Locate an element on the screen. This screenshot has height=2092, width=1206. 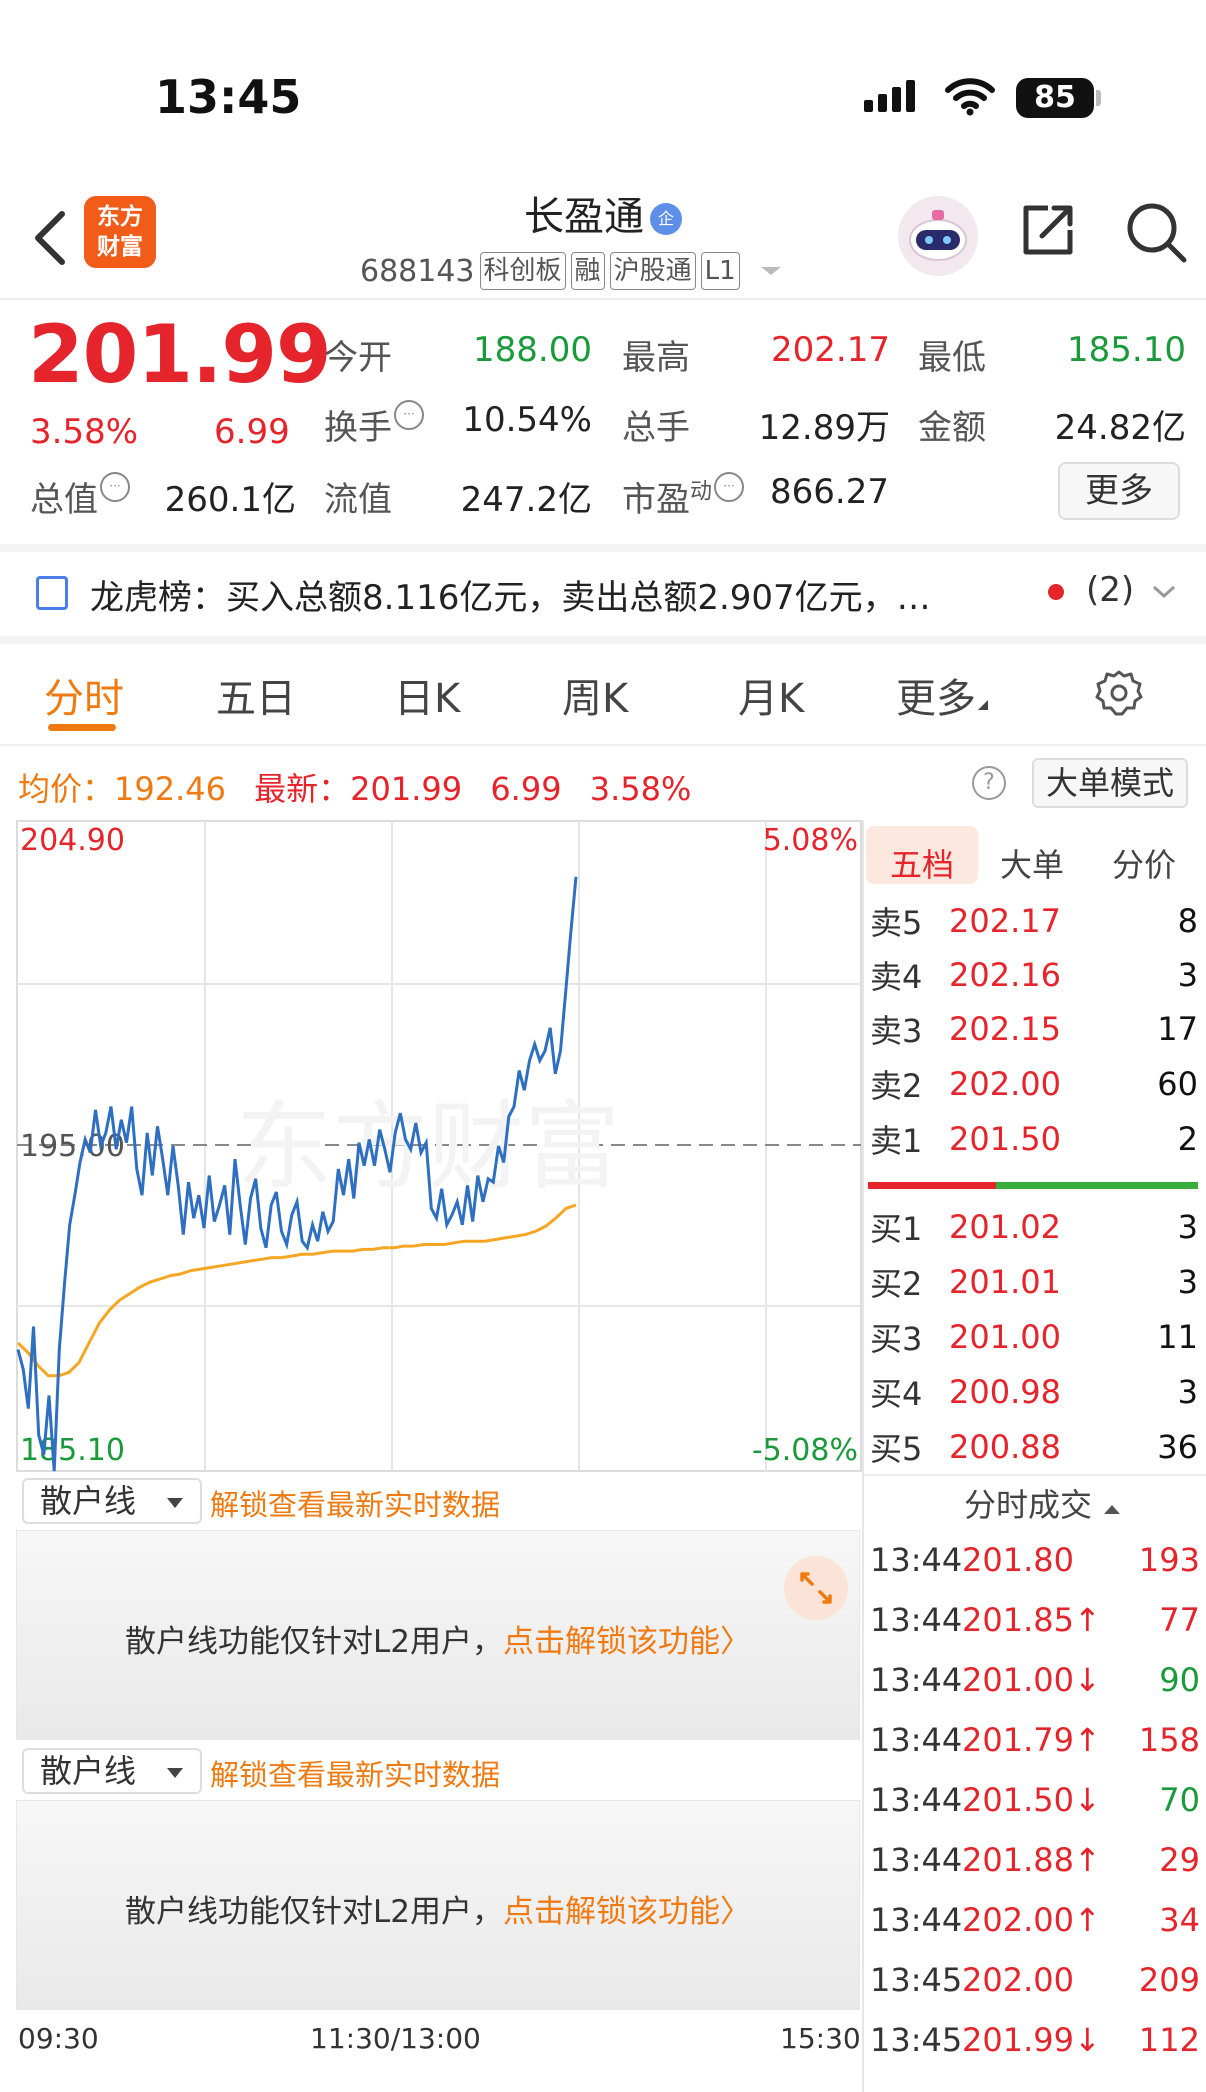
stock-code-row: 688143 科创板 融 沪股通 L1 is located at coordinates (572, 271).